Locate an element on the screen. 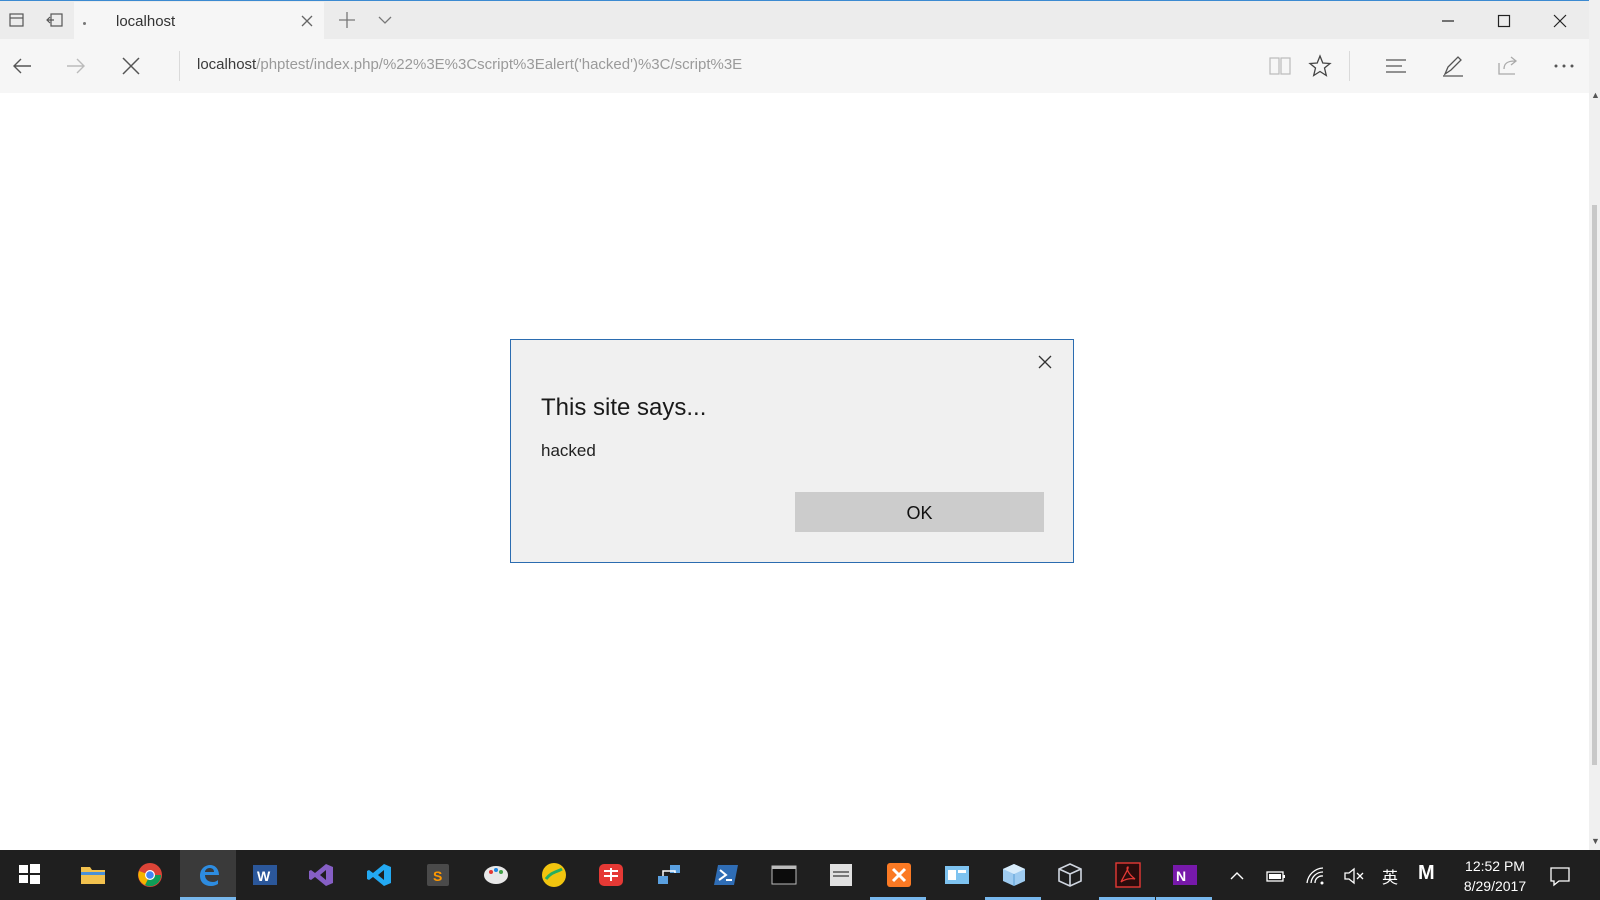  new-tab-icon is located at coordinates (347, 20).